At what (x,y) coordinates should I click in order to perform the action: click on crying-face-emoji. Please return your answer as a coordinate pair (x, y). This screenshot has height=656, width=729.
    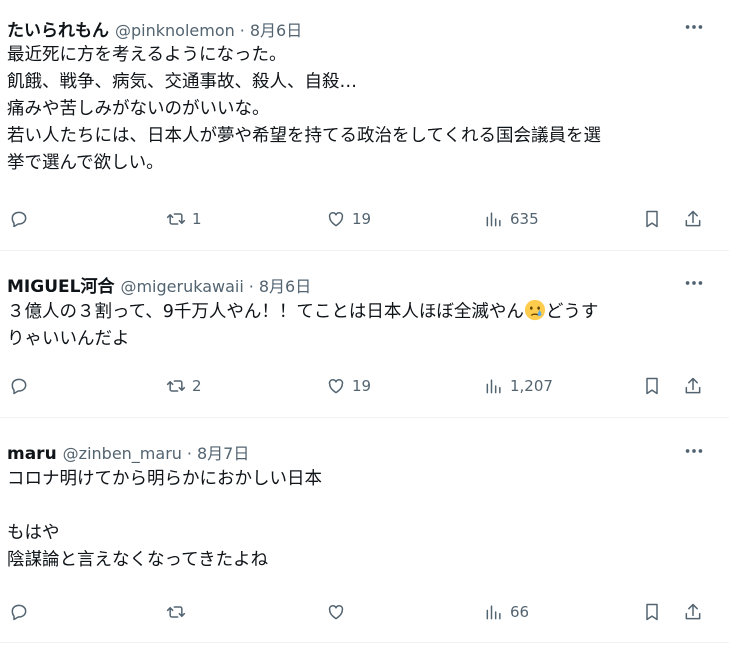
    Looking at the image, I should click on (534, 310).